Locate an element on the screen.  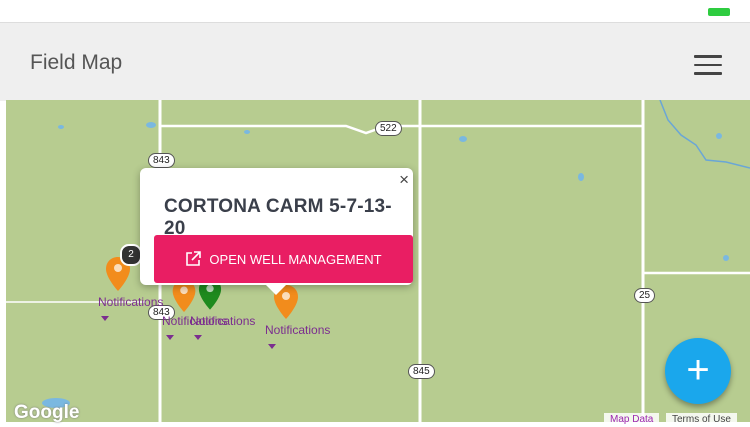
route-shield-845: 845 is located at coordinates (421, 371).